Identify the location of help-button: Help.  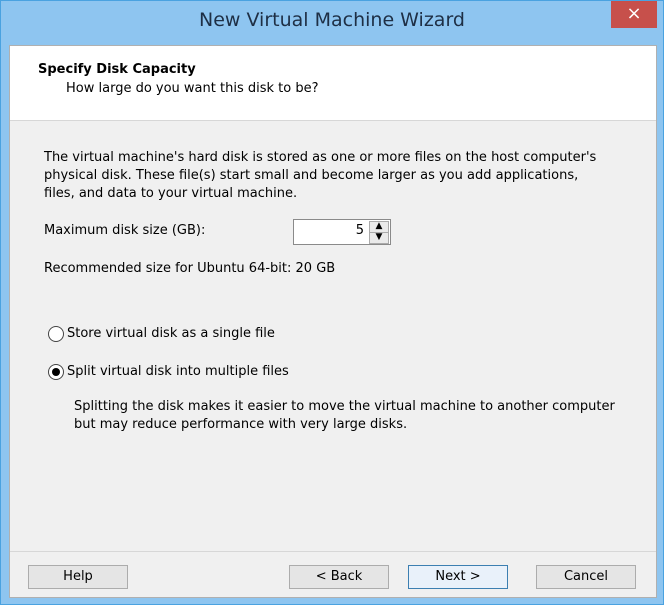
(78, 577).